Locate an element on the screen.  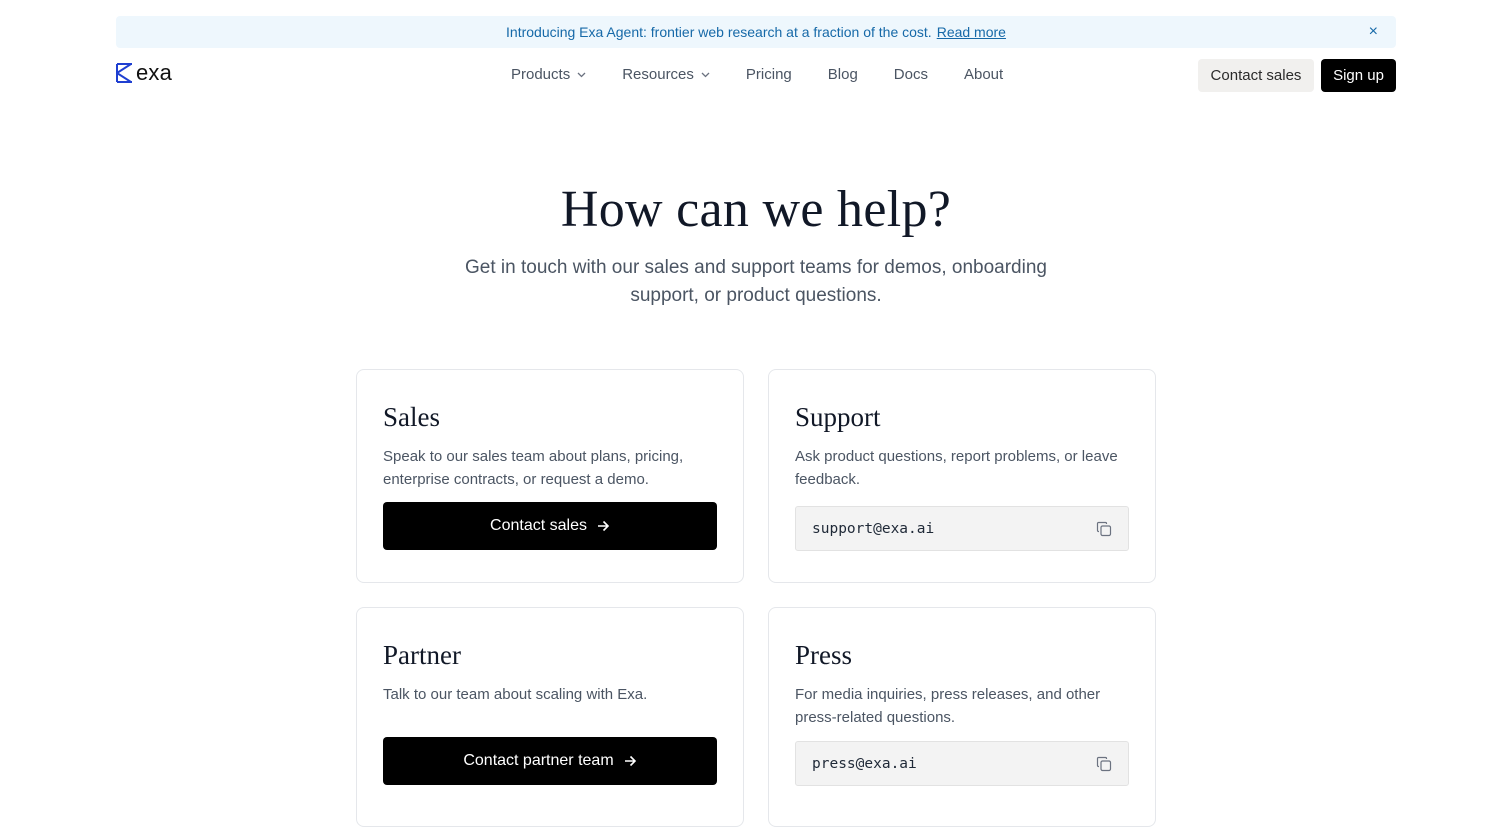
close-icon: × is located at coordinates (1373, 32).